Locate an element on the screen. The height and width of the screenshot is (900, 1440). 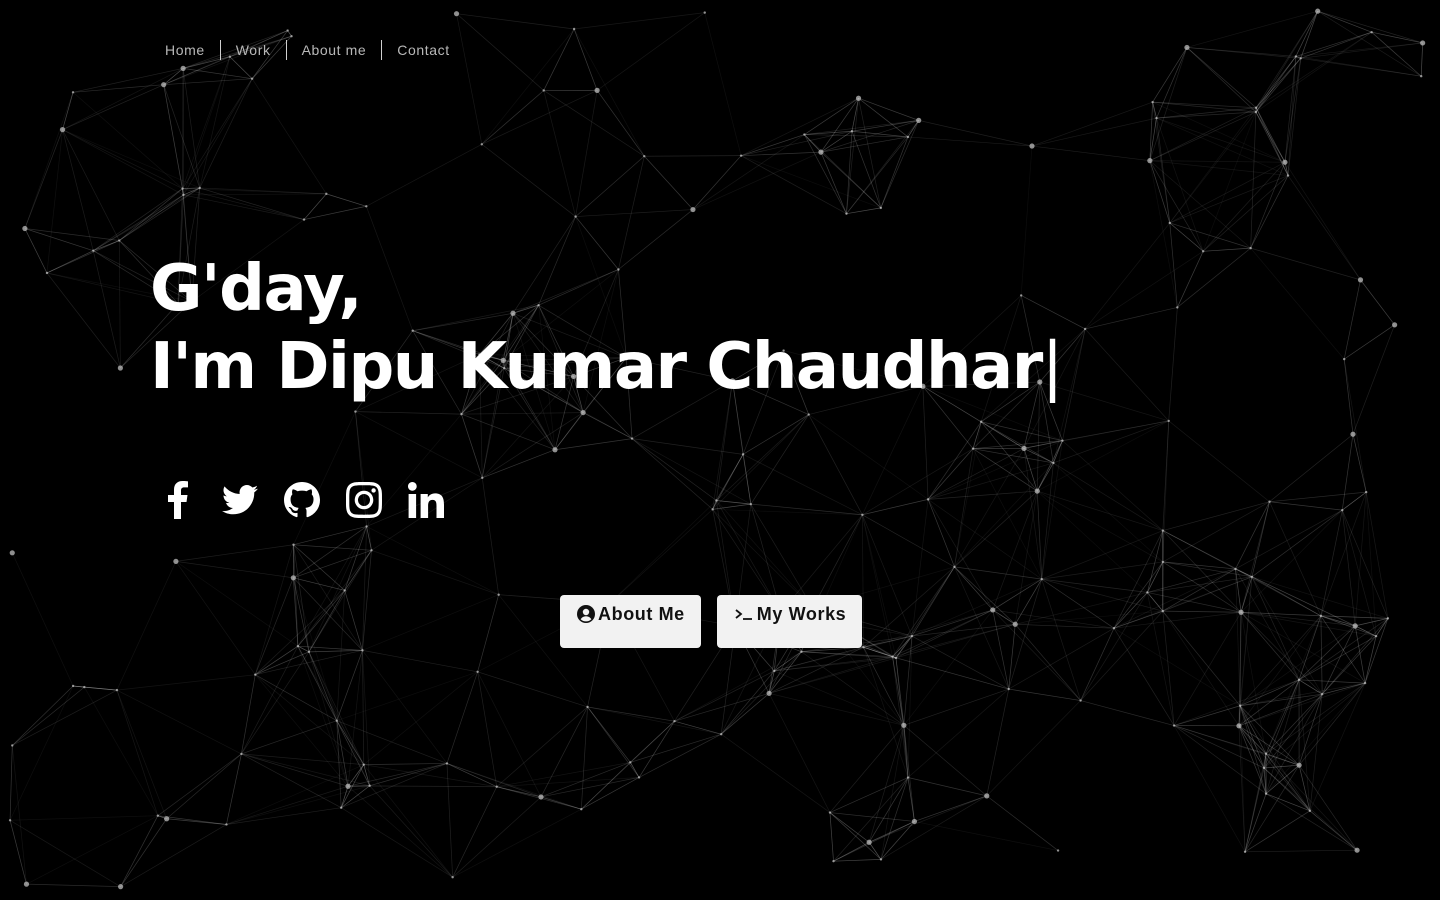
linkedin-link is located at coordinates (426, 500).